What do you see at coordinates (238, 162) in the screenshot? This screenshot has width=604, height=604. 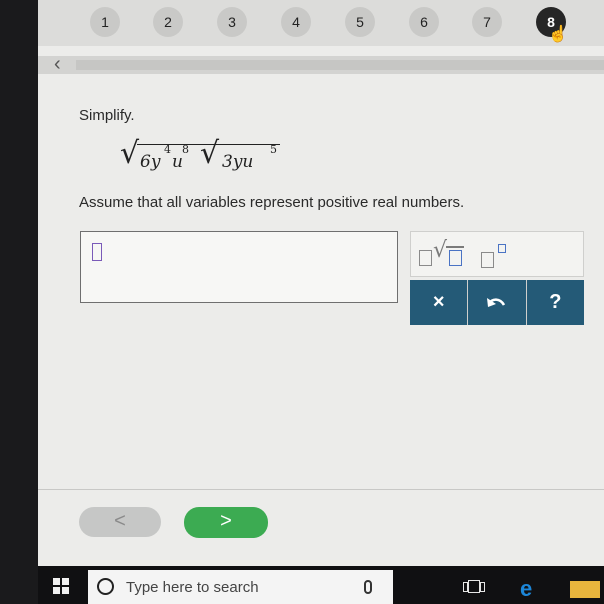 I see `radicand2-coef: 3yu` at bounding box center [238, 162].